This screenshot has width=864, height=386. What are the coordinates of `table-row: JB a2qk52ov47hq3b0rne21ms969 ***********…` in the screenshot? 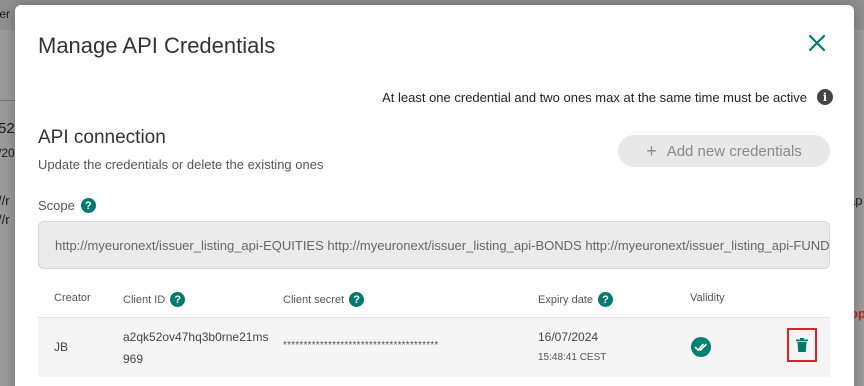 It's located at (434, 347).